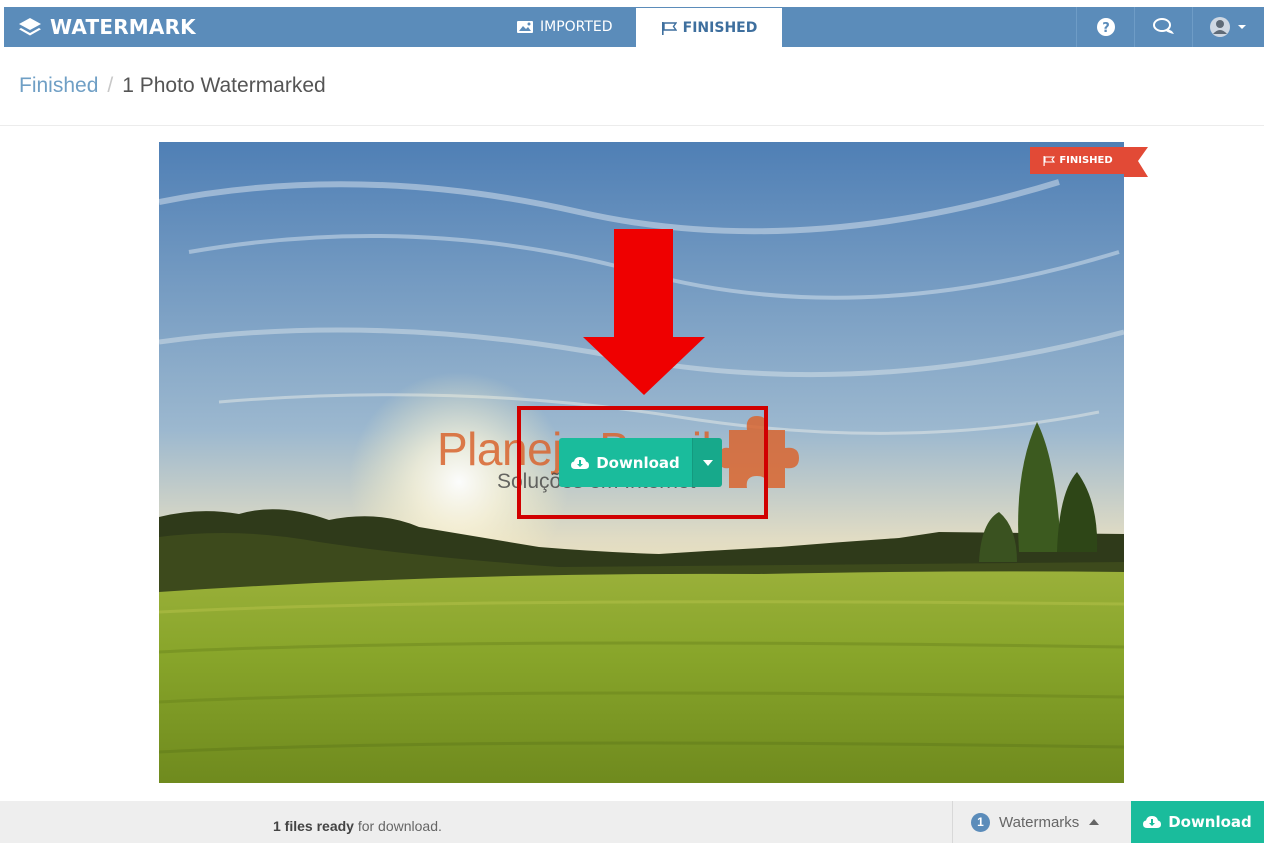 Image resolution: width=1264 pixels, height=843 pixels. I want to click on breadcrumb: Finished / 1 Photo Watermarked, so click(172, 86).